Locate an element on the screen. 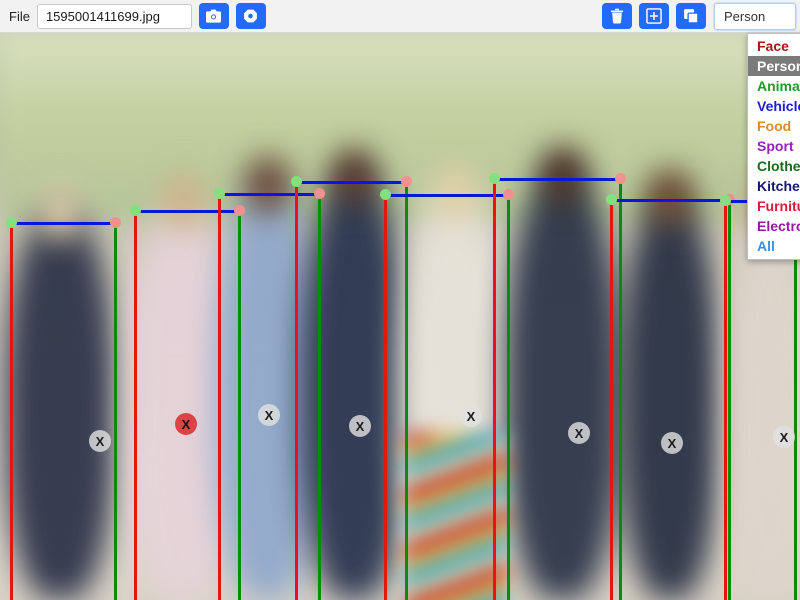  photo-figure-skirt is located at coordinates (456, 516).